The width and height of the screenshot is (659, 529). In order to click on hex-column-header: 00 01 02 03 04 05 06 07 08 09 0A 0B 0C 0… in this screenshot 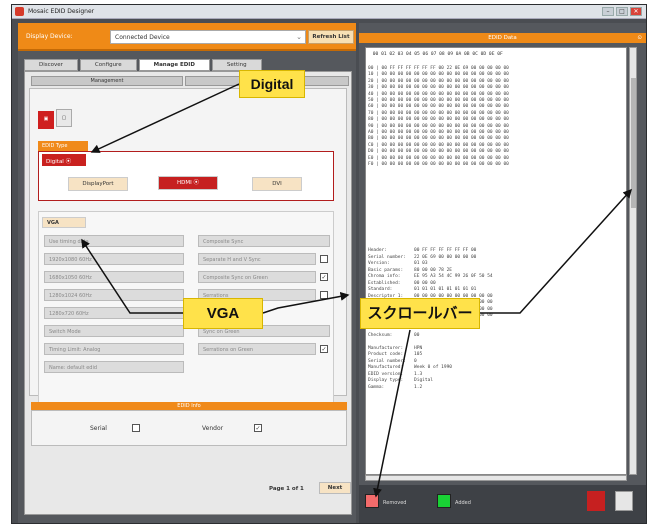, I will do `click(436, 54)`.